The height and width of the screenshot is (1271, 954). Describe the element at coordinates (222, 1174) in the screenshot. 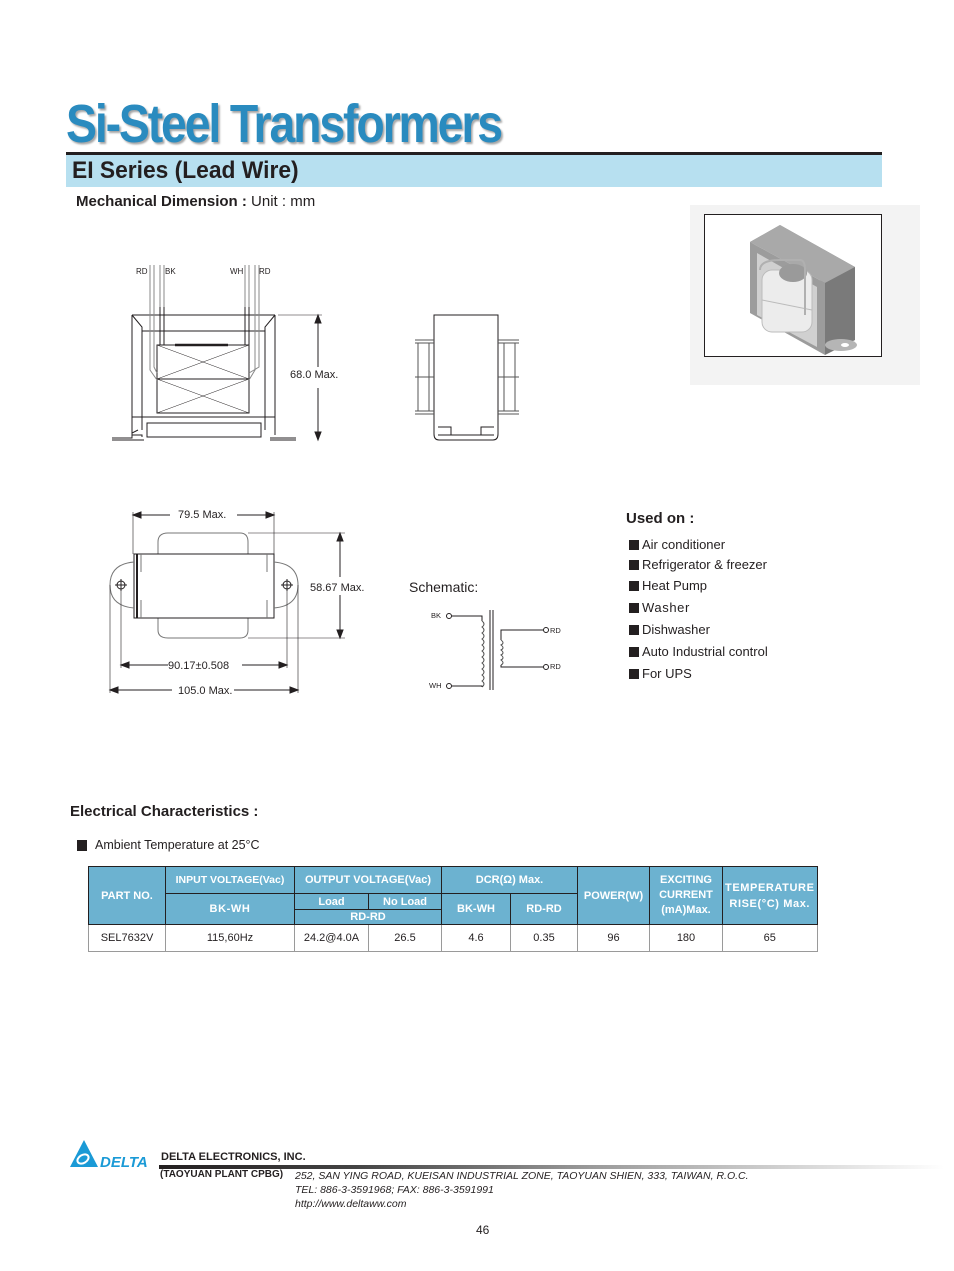

I see `footer-plant: (TAOYUAN PLANT CPBG)` at that location.